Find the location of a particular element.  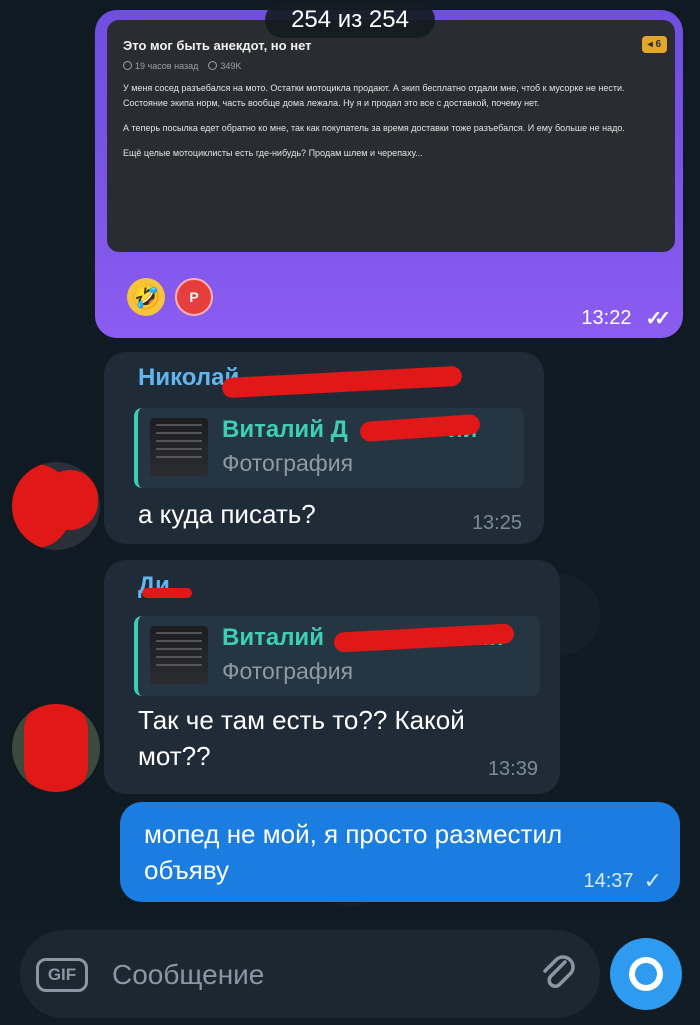

post-views-text: 349K is located at coordinates (231, 66).